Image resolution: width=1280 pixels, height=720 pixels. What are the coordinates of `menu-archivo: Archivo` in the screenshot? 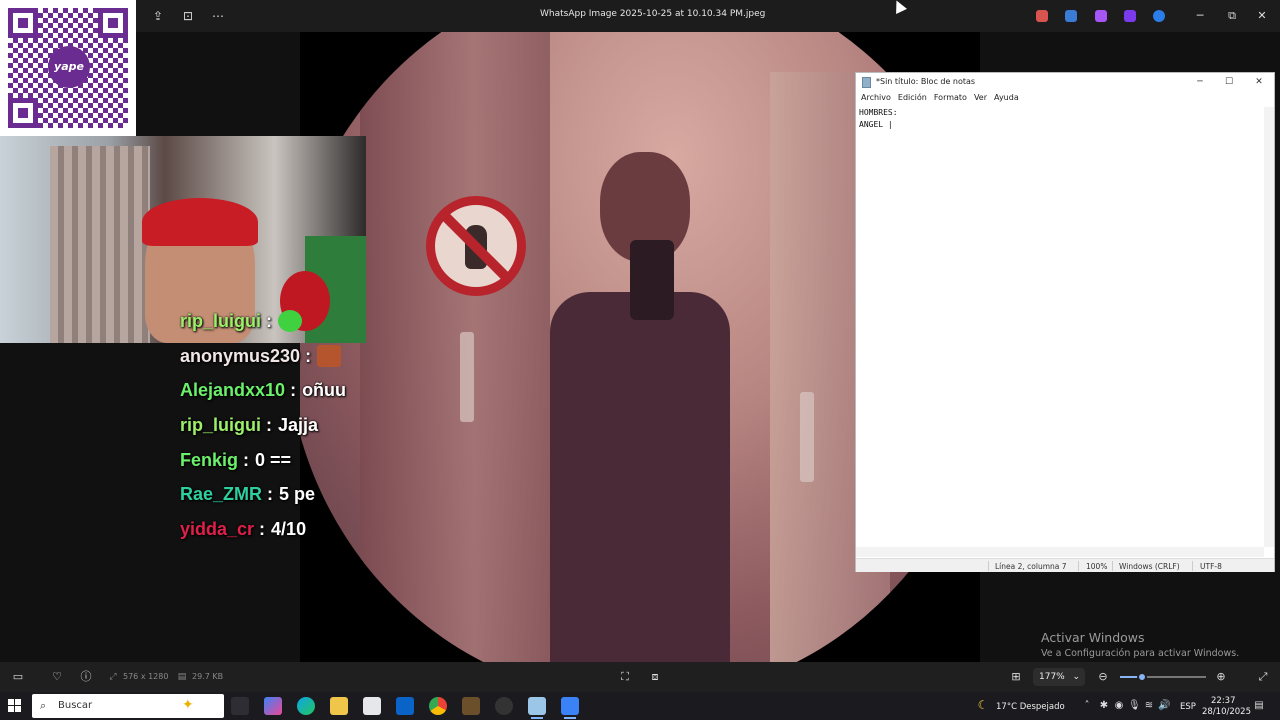 It's located at (878, 99).